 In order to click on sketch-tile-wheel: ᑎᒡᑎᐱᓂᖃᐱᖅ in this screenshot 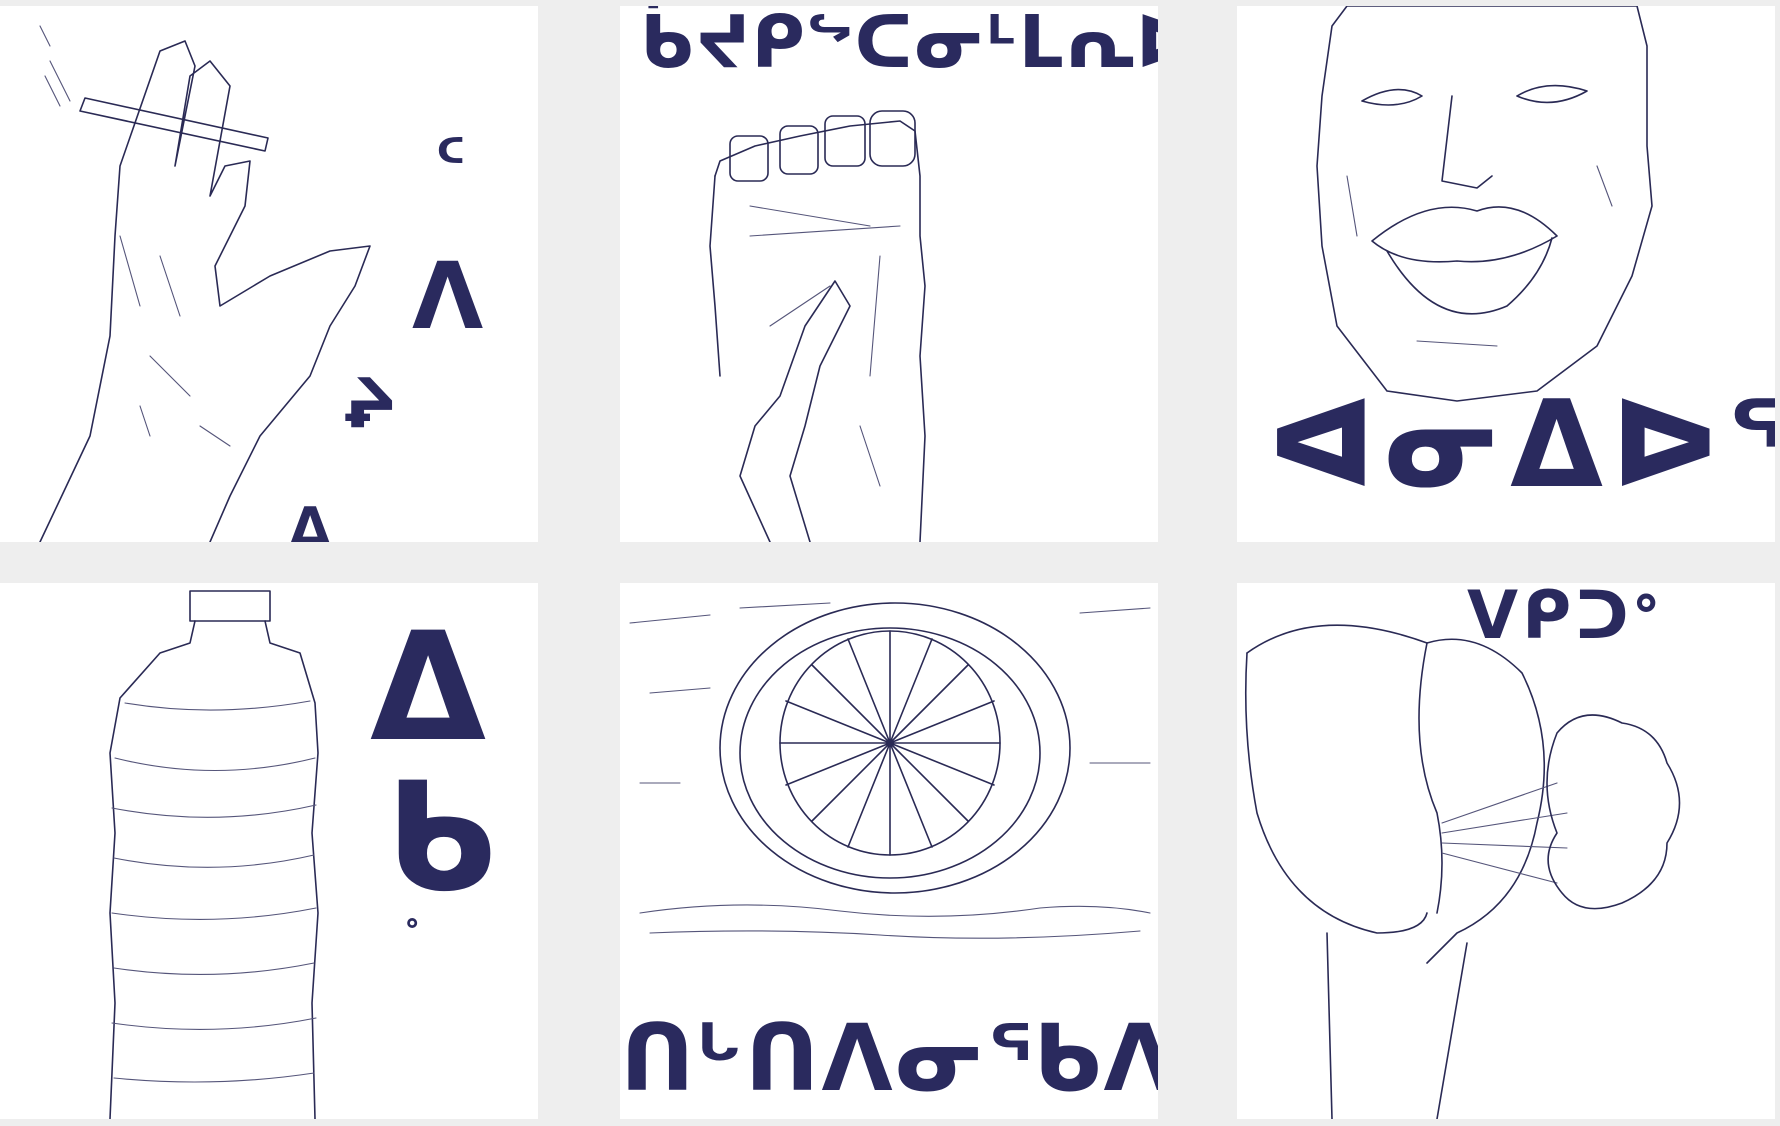, I will do `click(889, 851)`.